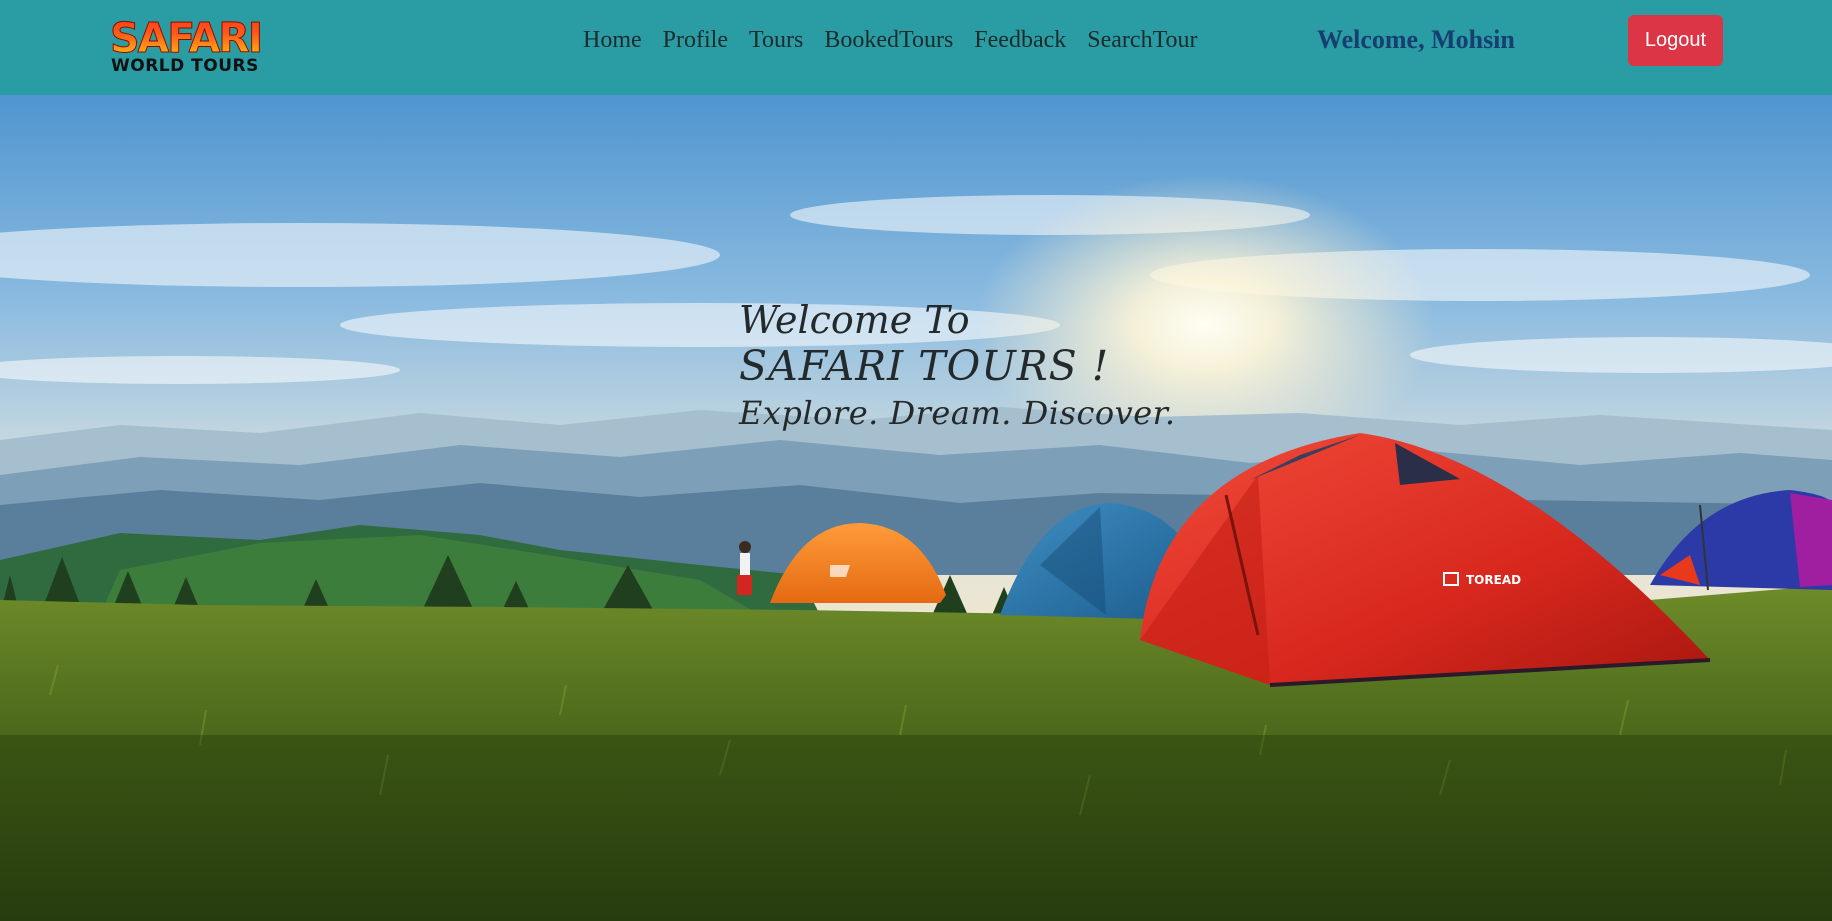  I want to click on hero-site-title: SAFARI TOURS !, so click(924, 366).